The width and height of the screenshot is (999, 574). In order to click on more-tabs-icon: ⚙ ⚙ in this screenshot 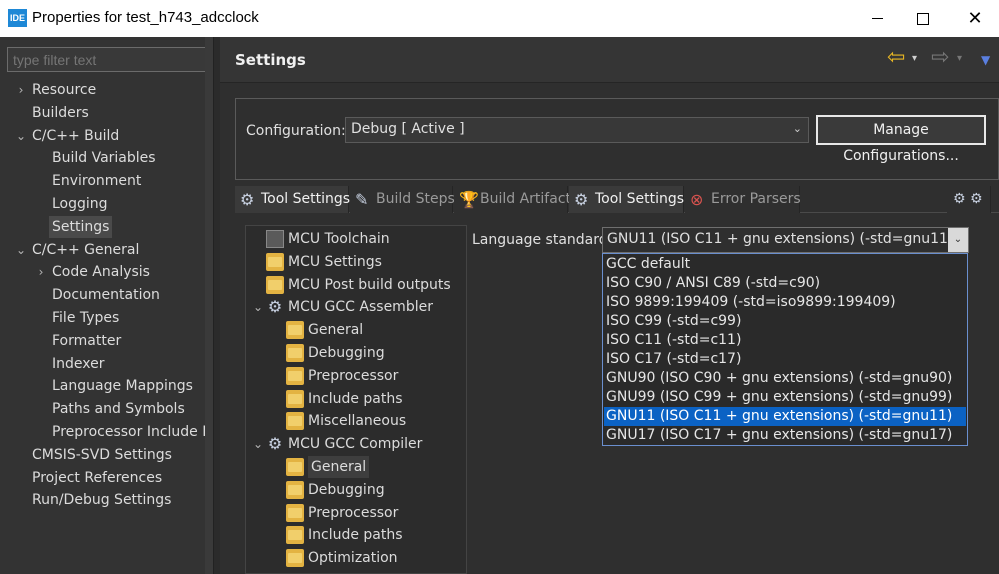, I will do `click(969, 199)`.